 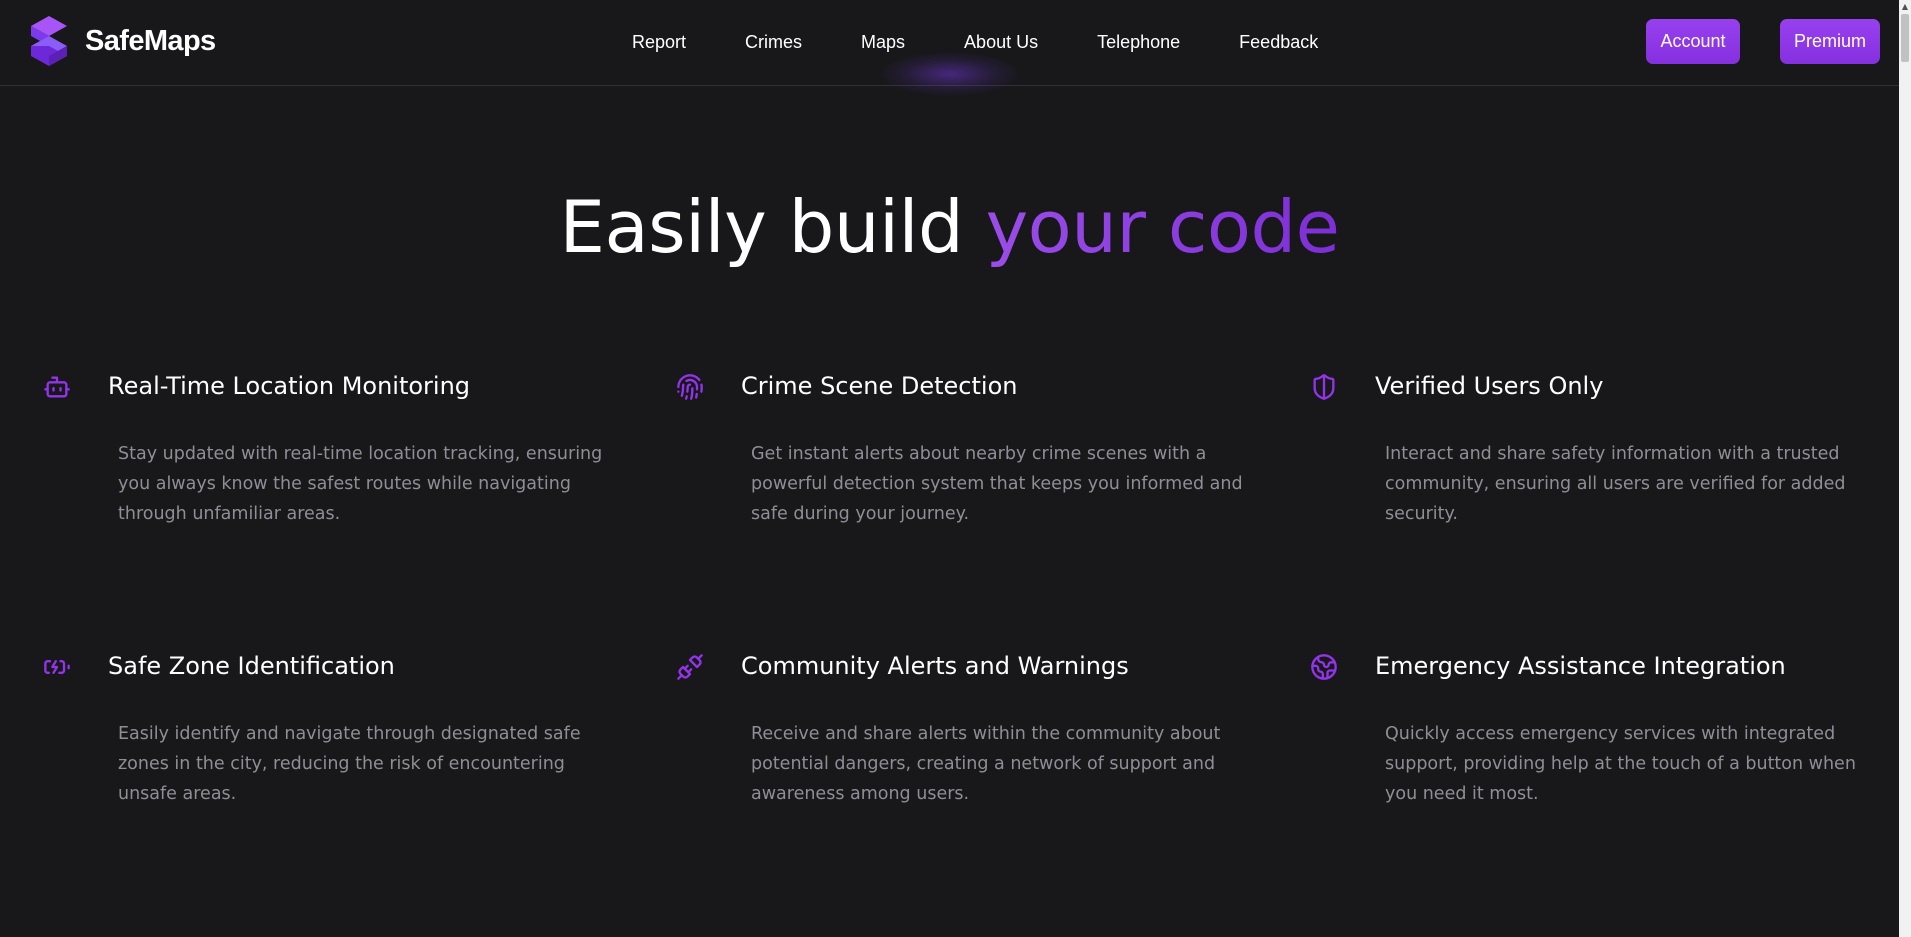 What do you see at coordinates (1830, 41) in the screenshot?
I see `premium-button: Premium` at bounding box center [1830, 41].